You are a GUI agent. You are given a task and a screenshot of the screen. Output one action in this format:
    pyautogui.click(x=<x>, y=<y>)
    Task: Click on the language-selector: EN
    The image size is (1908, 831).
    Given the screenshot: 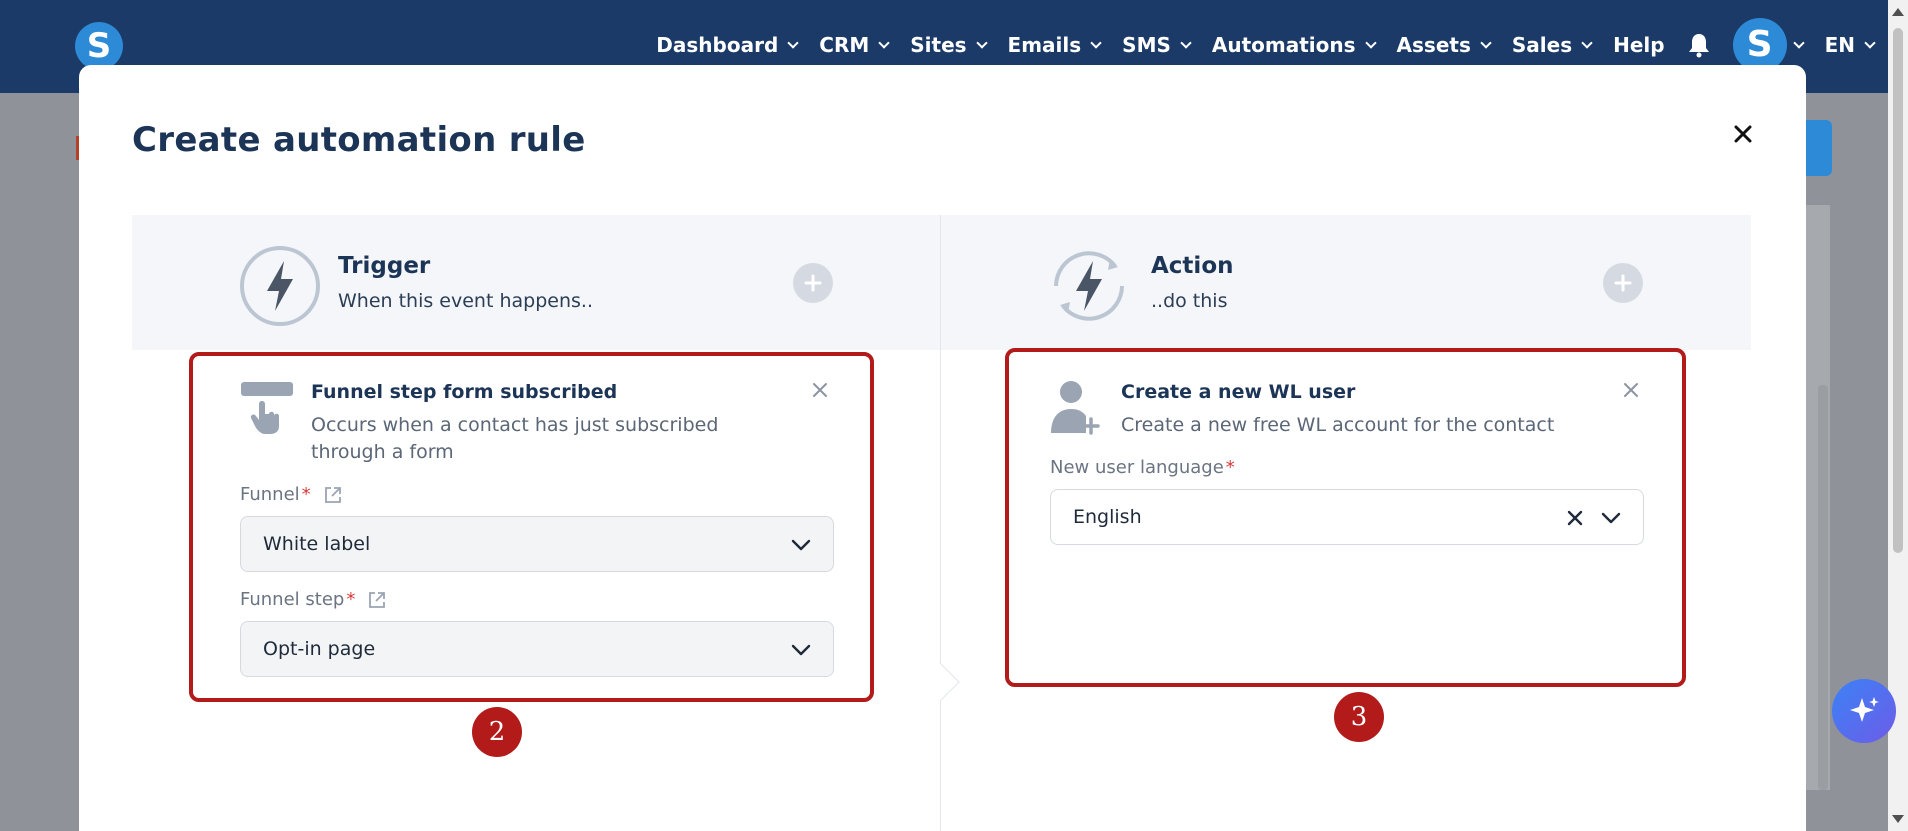 What is the action you would take?
    pyautogui.click(x=1850, y=45)
    